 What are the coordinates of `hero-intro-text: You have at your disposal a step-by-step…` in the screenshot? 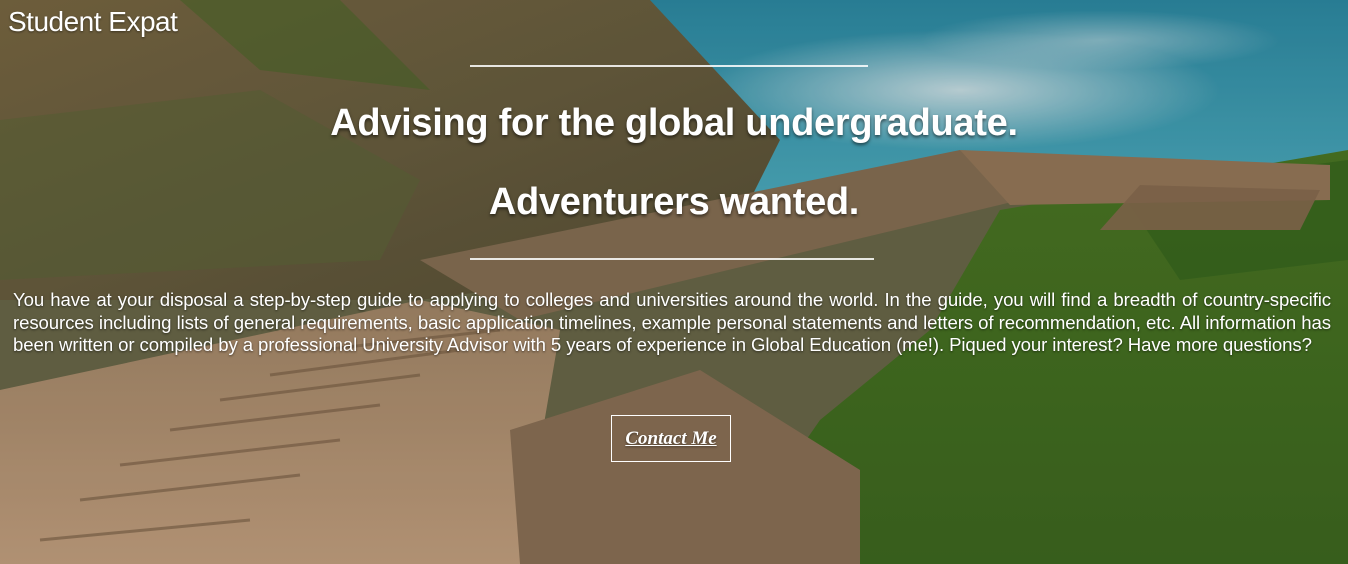 It's located at (672, 322).